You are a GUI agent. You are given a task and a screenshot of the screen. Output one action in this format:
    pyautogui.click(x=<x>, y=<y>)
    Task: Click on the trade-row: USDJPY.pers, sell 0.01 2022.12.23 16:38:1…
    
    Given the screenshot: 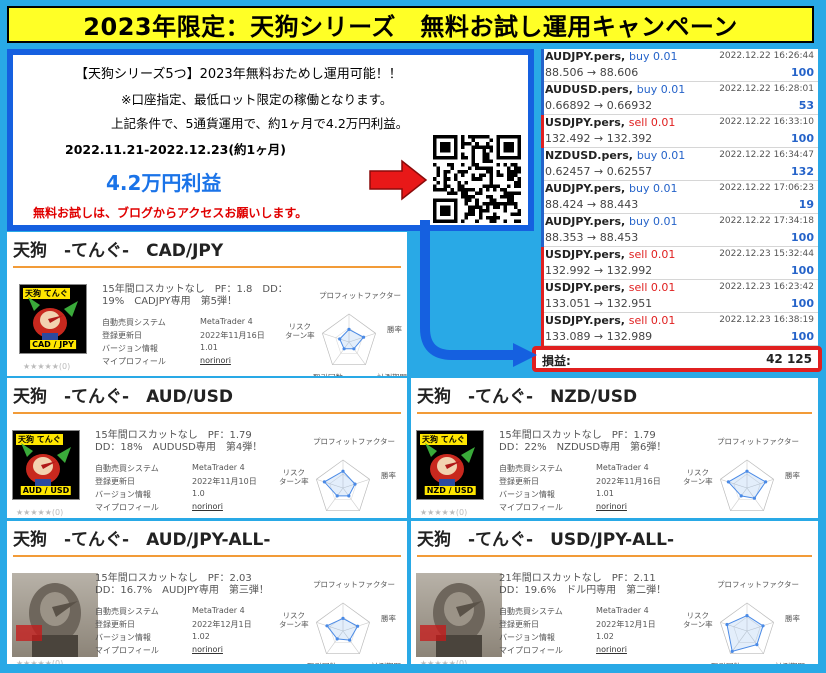 What is the action you would take?
    pyautogui.click(x=679, y=329)
    